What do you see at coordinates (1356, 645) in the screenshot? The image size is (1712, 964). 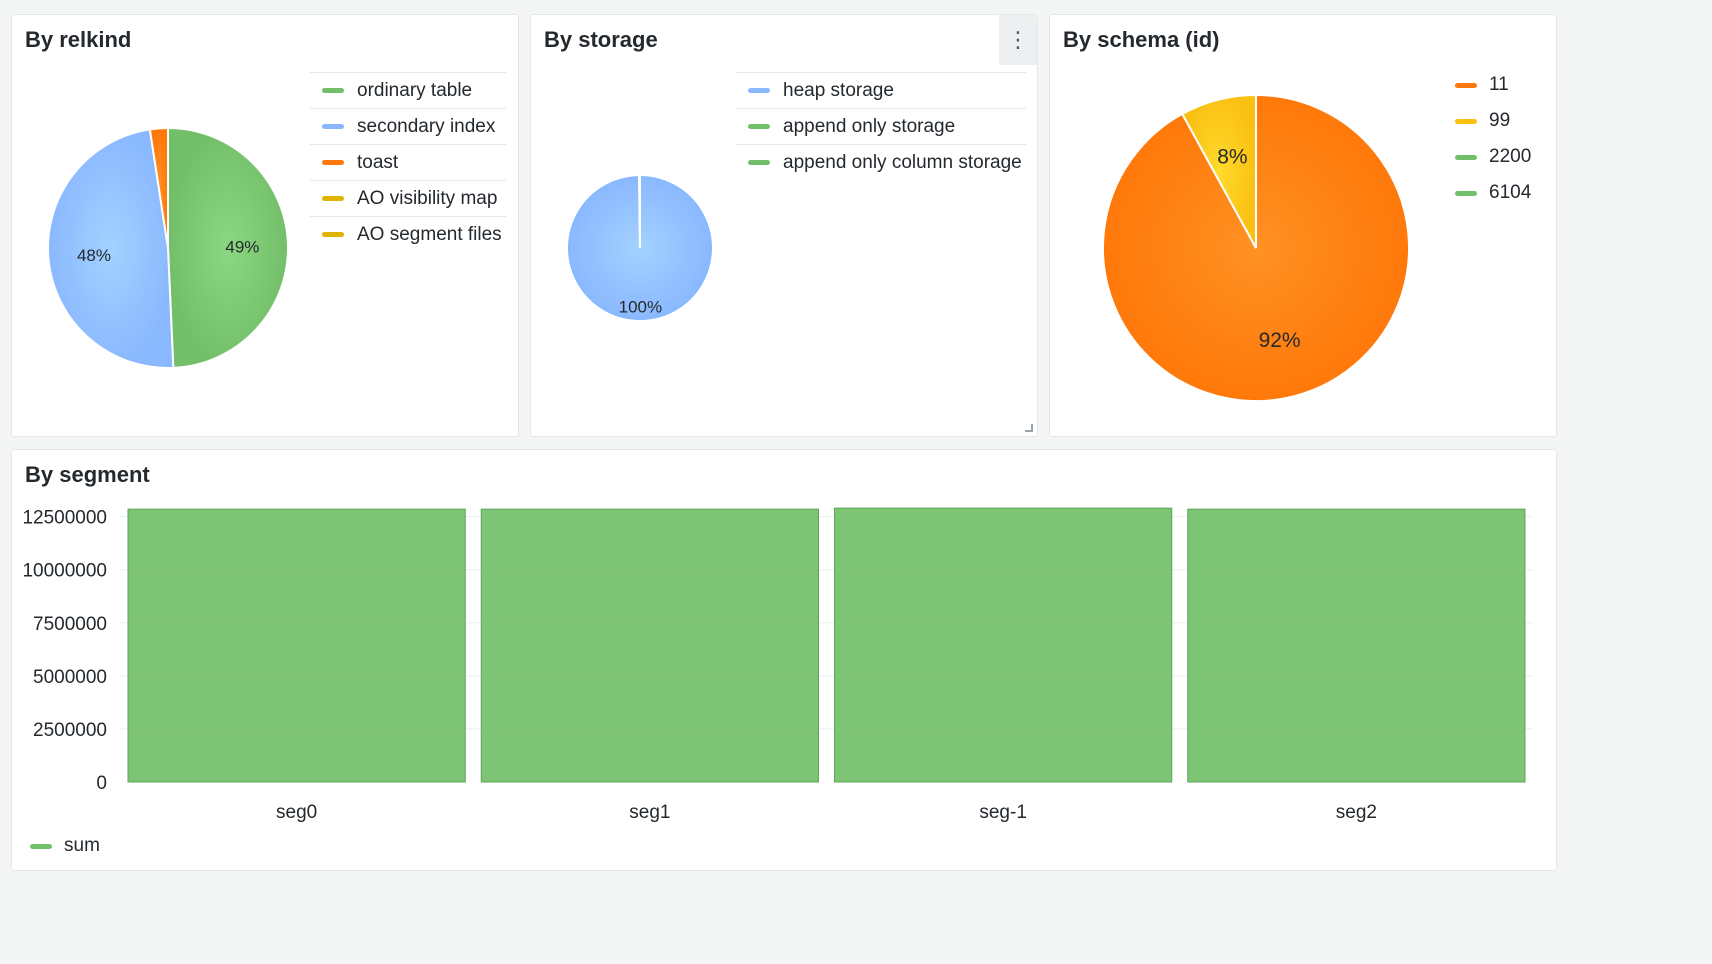 I see `bar-seg2` at bounding box center [1356, 645].